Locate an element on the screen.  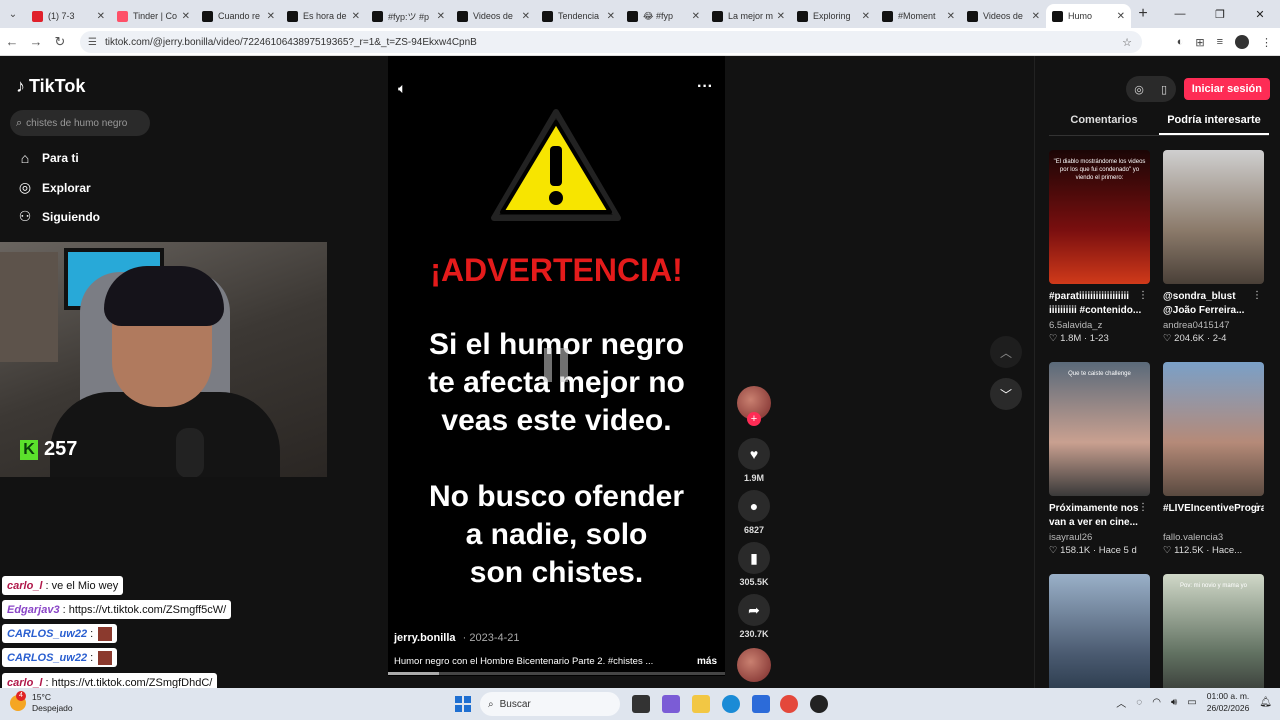
video-progress-bar is located at coordinates (556, 673).